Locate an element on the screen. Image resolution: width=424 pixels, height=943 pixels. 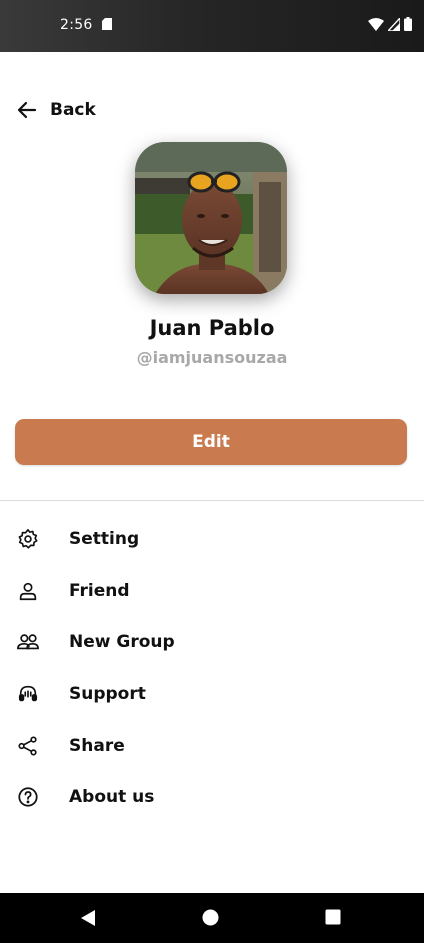
battery-icon is located at coordinates (408, 24).